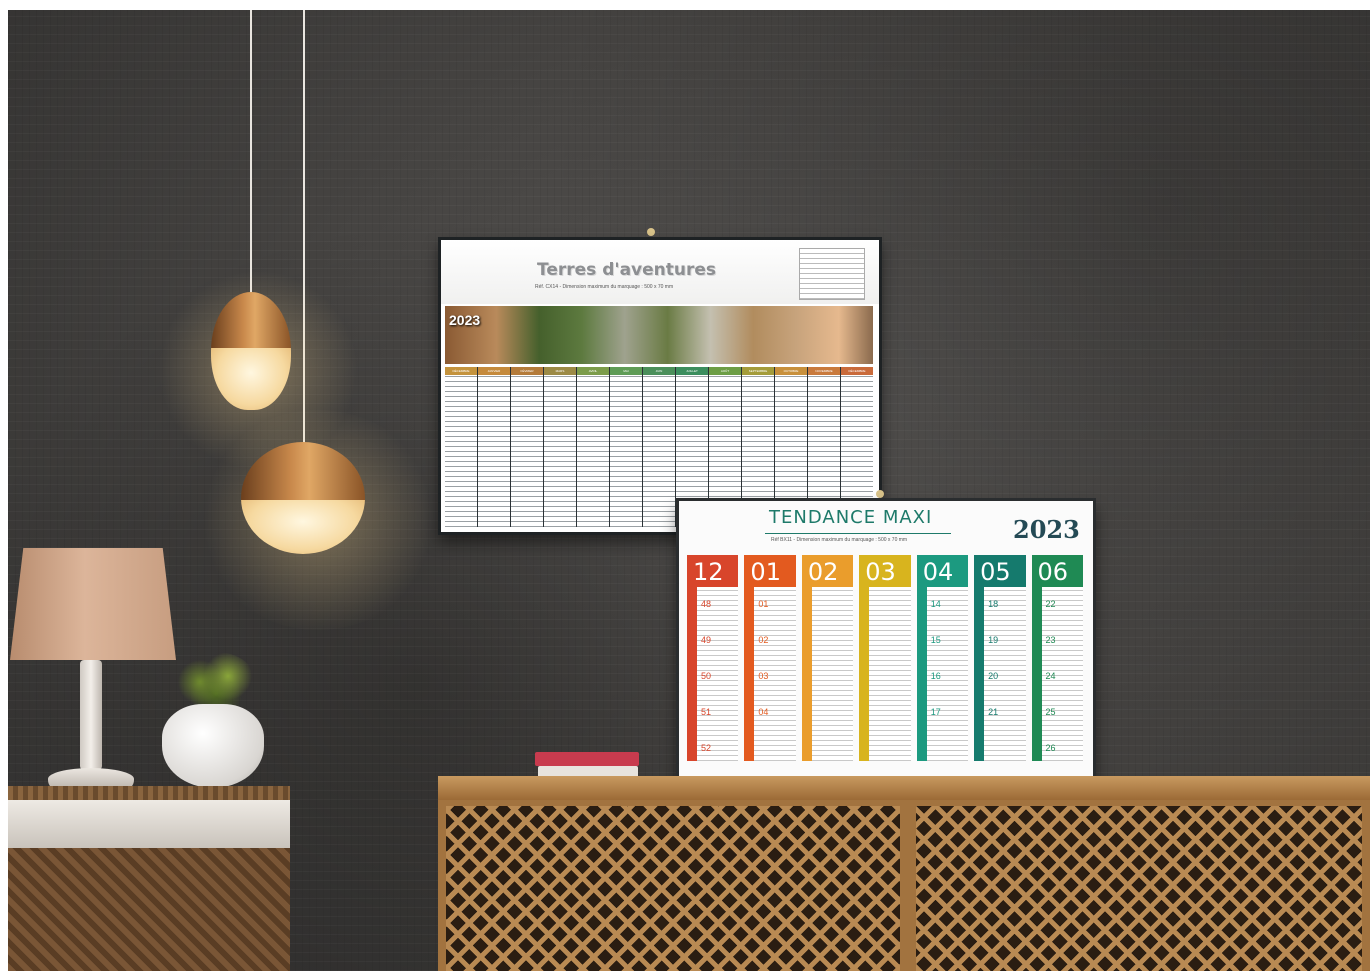 The height and width of the screenshot is (971, 1370). What do you see at coordinates (1050, 640) in the screenshot?
I see `week-number: 23` at bounding box center [1050, 640].